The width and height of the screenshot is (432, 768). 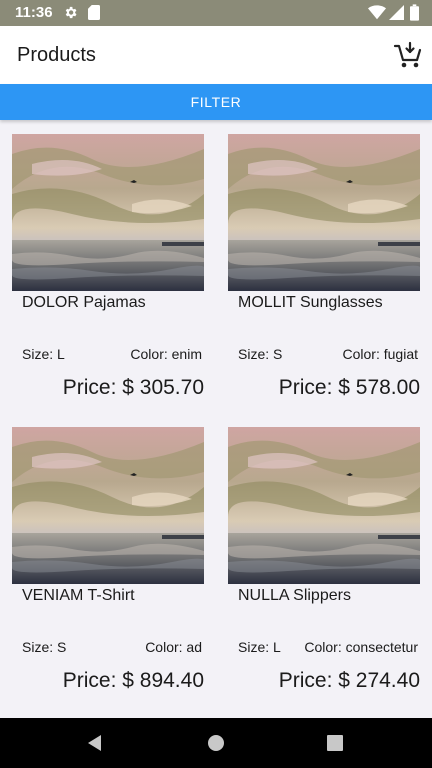 I want to click on product-name: VENIAM T-Shirt, so click(x=78, y=595).